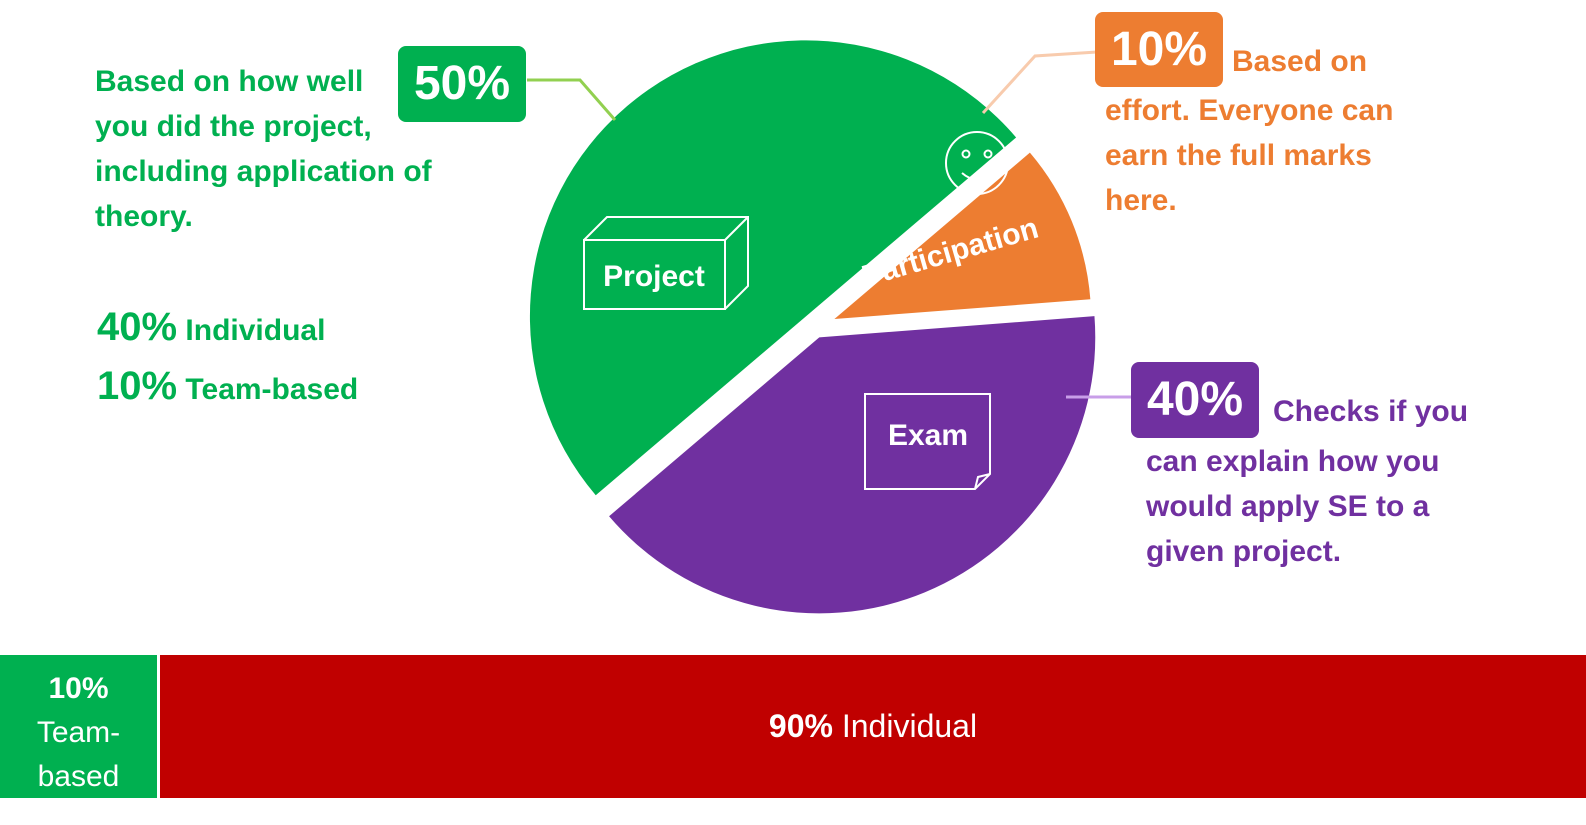 The image size is (1586, 825). What do you see at coordinates (137, 386) in the screenshot?
I see `split-percent: 10%` at bounding box center [137, 386].